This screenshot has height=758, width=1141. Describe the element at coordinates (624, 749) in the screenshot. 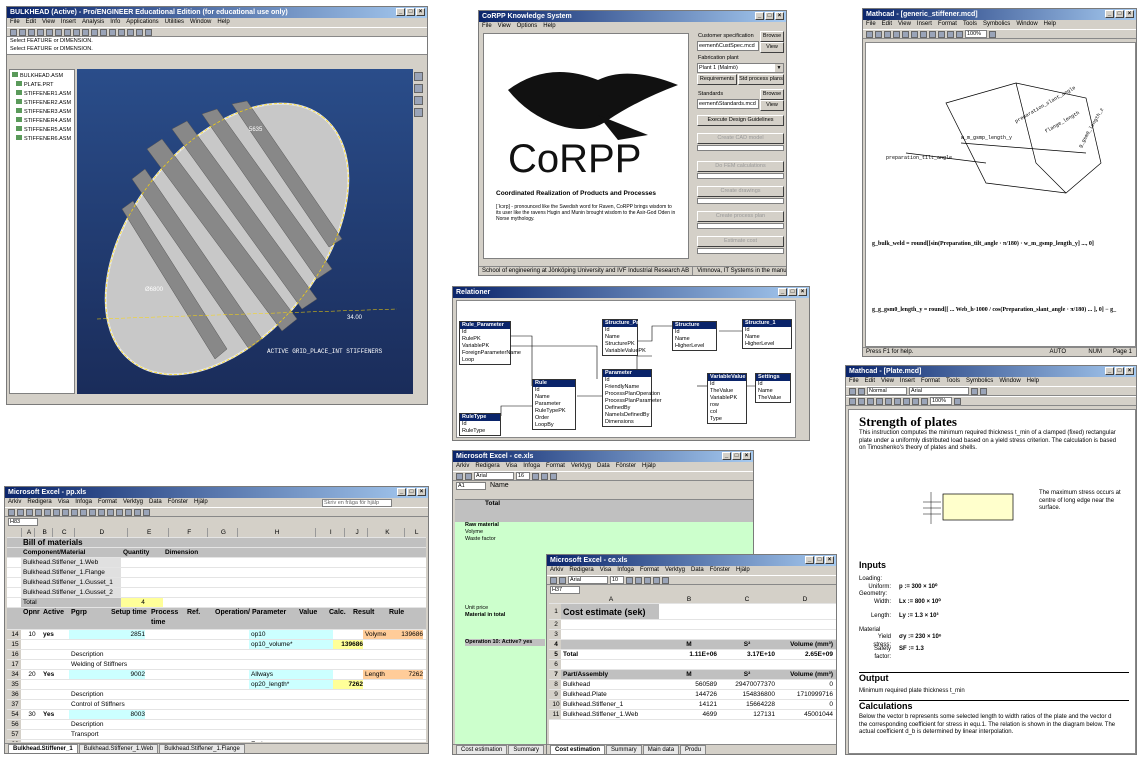

I see `sheet-tab: Summary` at that location.